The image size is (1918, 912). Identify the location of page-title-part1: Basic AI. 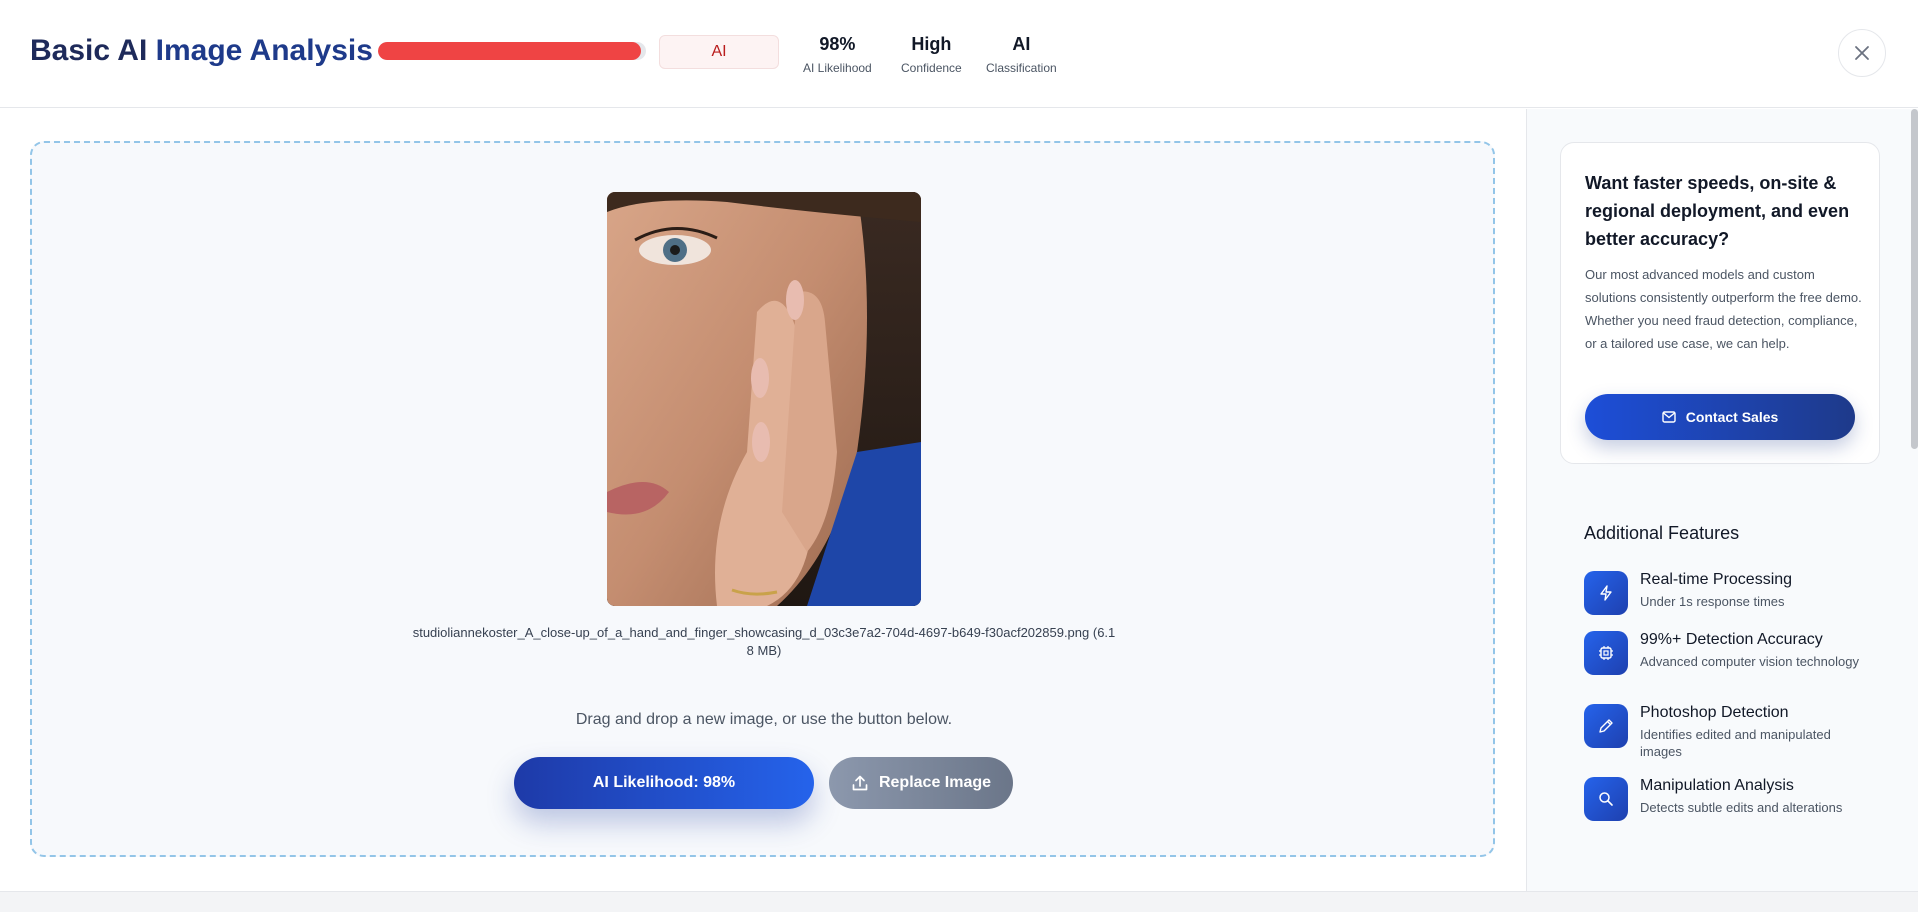
(89, 50).